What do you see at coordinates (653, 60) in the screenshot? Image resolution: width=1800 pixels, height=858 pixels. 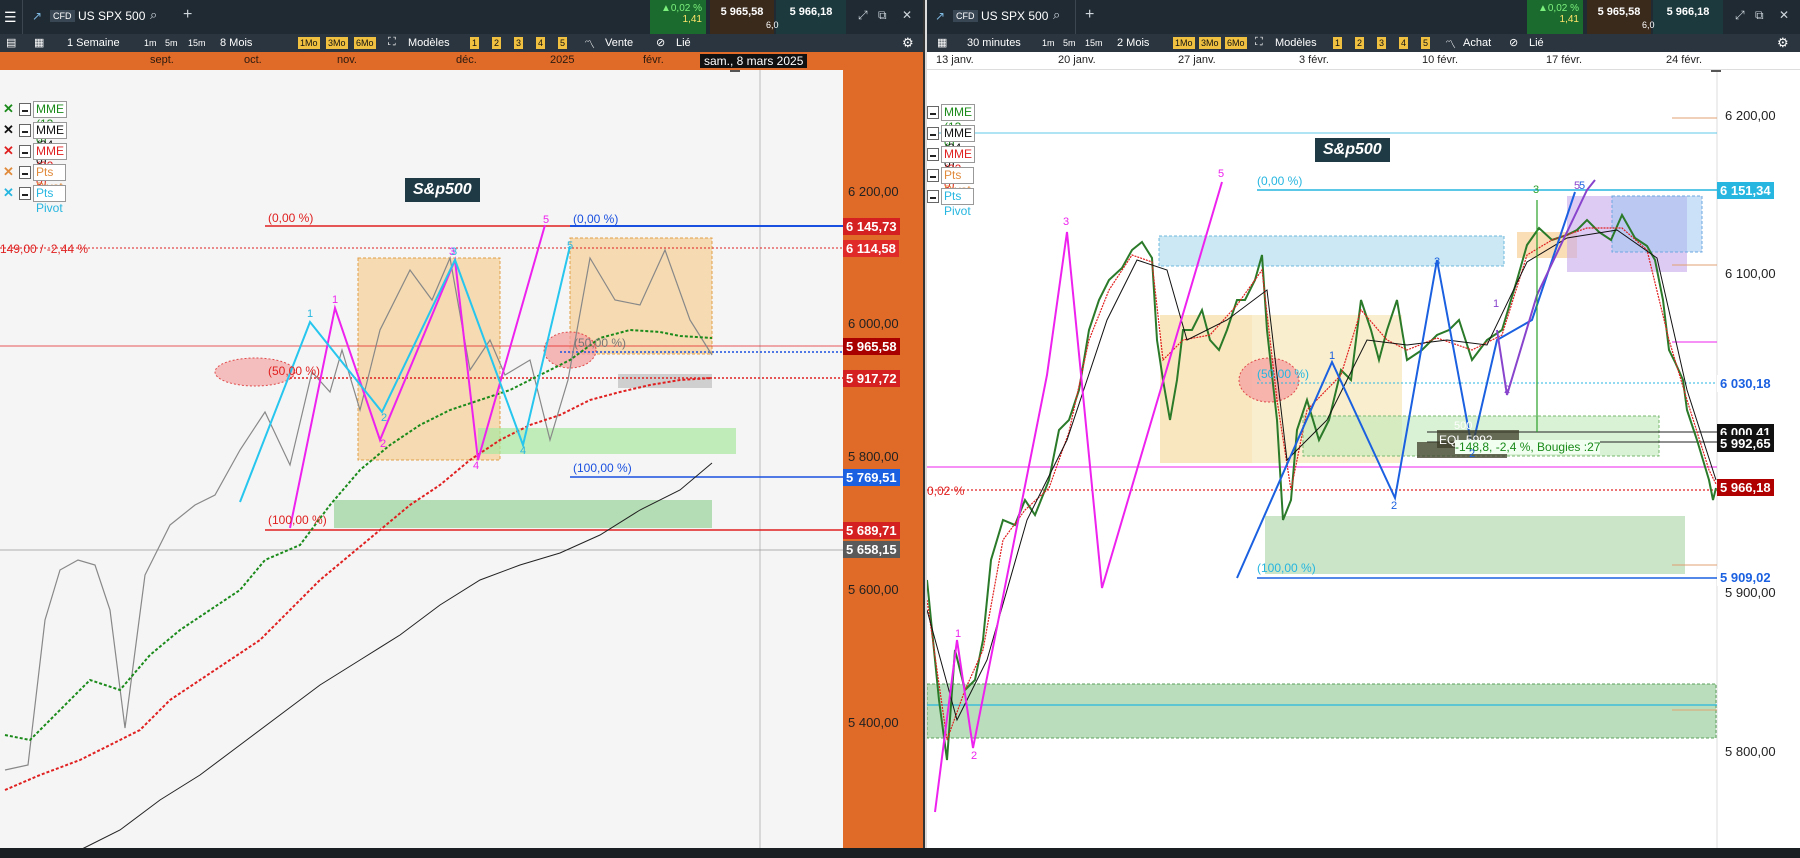 I see `date-label: févr.` at bounding box center [653, 60].